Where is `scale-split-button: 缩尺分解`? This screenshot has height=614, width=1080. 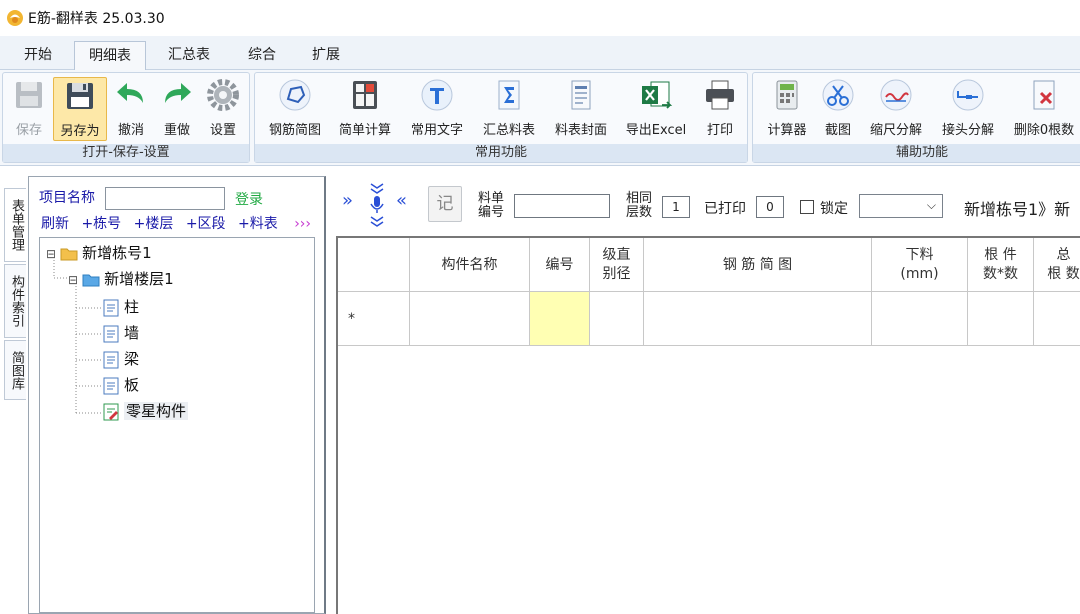
scale-split-button: 缩尺分解 is located at coordinates (896, 109).